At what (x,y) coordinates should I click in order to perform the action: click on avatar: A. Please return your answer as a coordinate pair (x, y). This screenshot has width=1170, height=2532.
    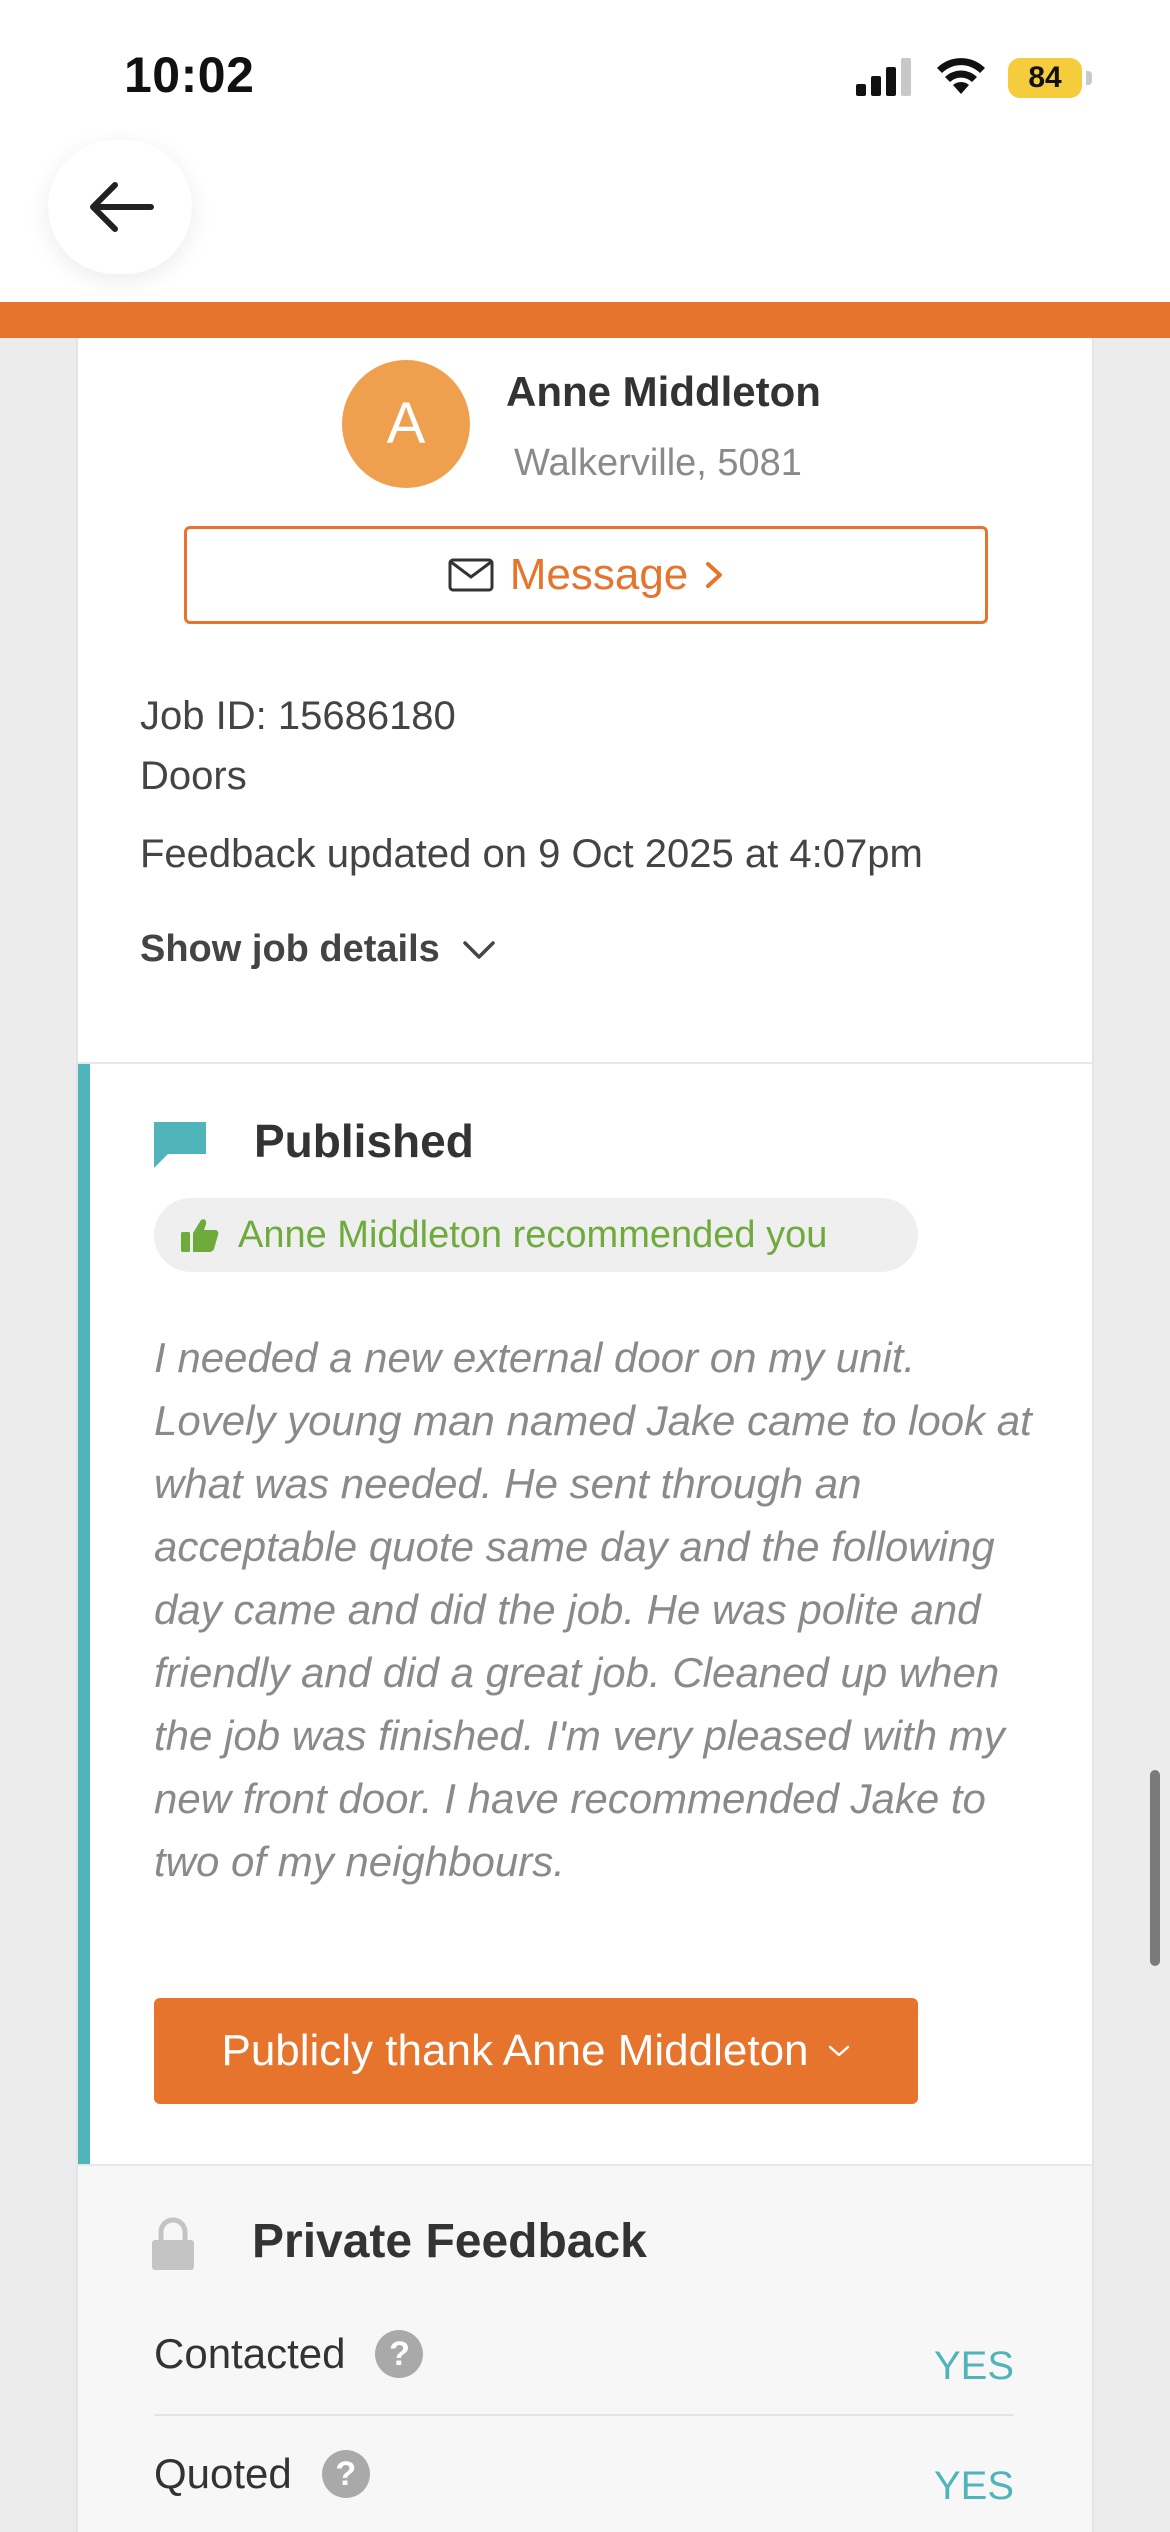
    Looking at the image, I should click on (406, 424).